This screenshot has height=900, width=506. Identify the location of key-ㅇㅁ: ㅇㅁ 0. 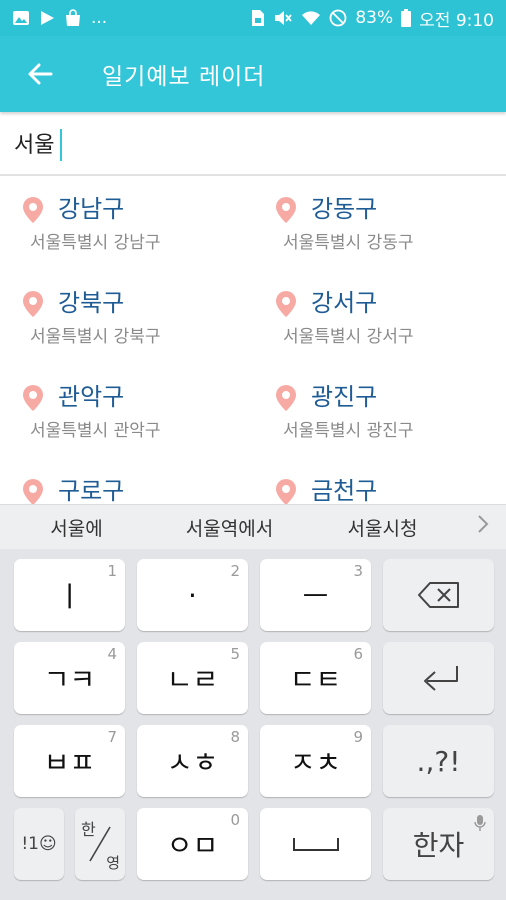
(192, 844).